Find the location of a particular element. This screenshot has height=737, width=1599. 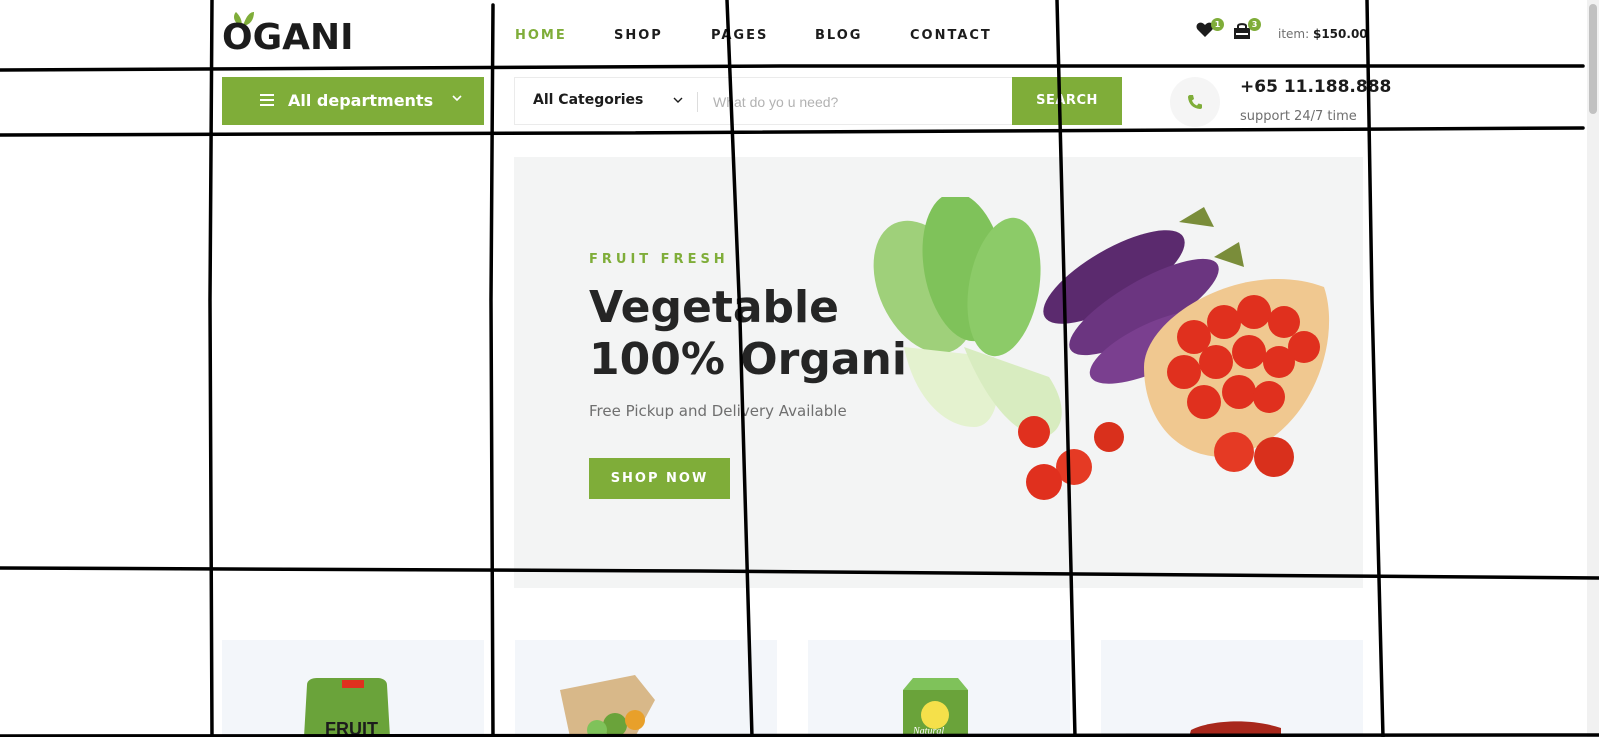

nav-shop: SHOP is located at coordinates (638, 35).